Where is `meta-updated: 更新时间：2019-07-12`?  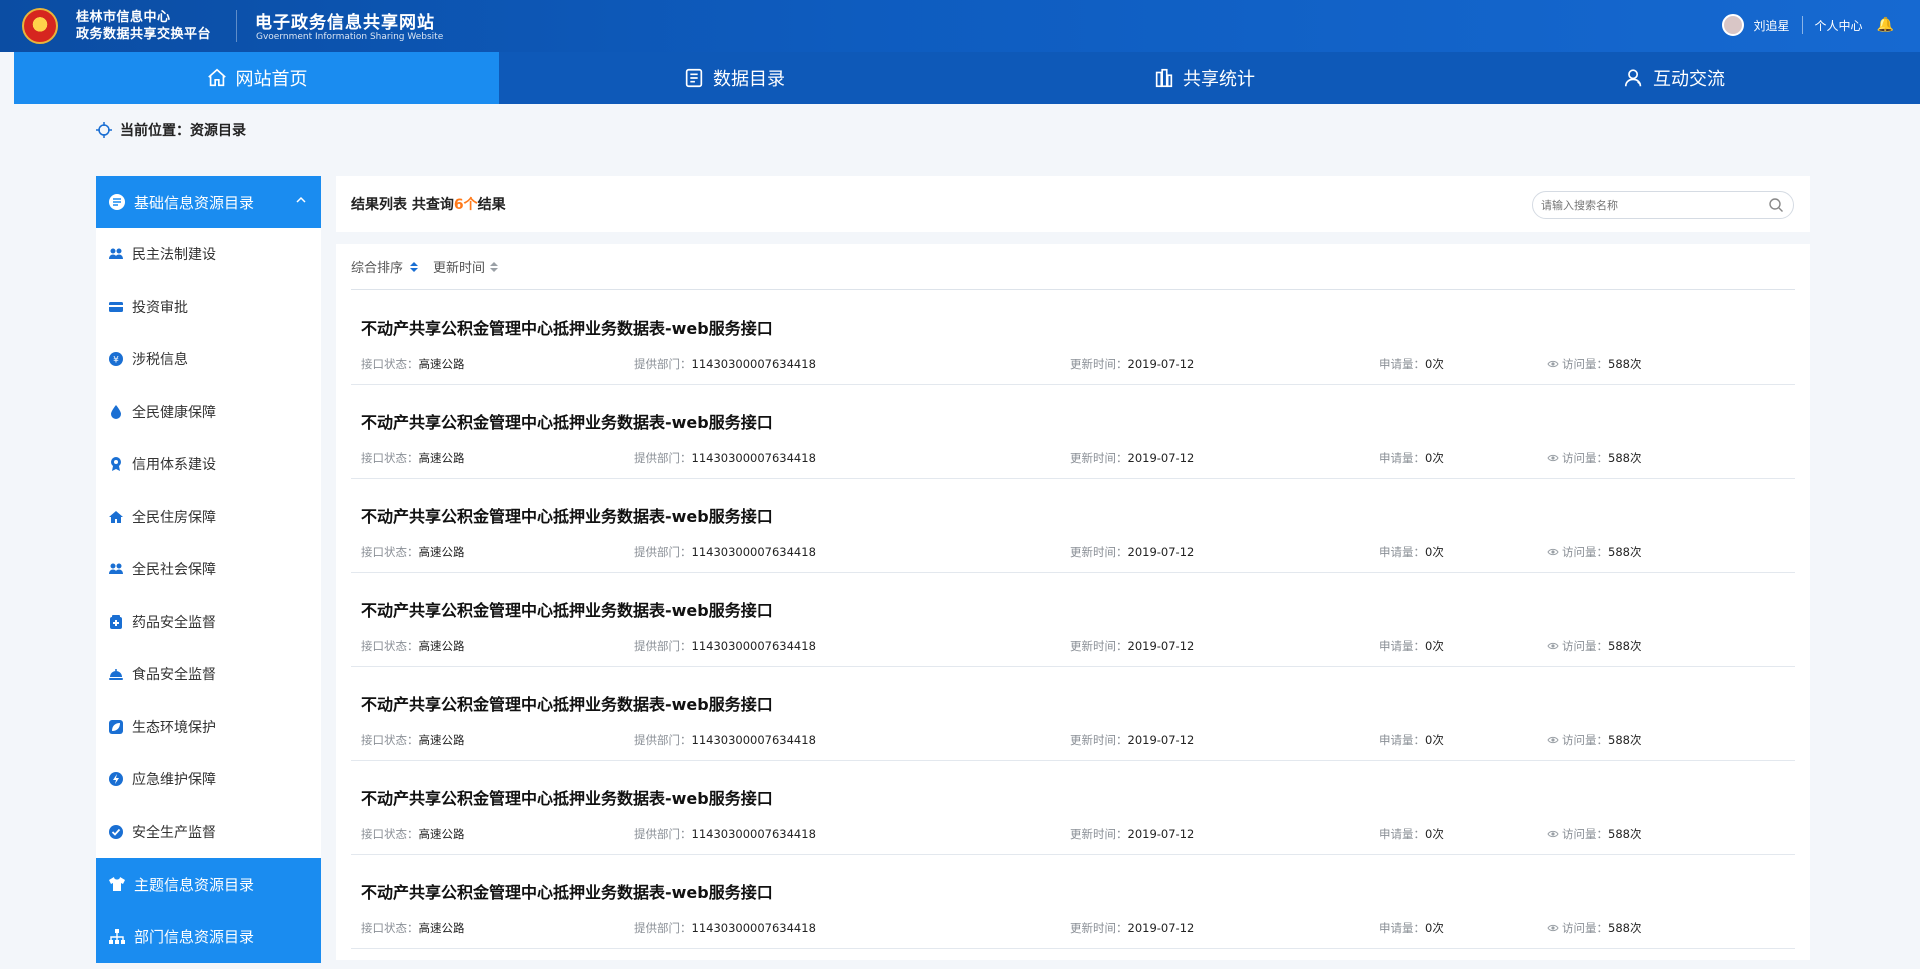 meta-updated: 更新时间：2019-07-12 is located at coordinates (1132, 834).